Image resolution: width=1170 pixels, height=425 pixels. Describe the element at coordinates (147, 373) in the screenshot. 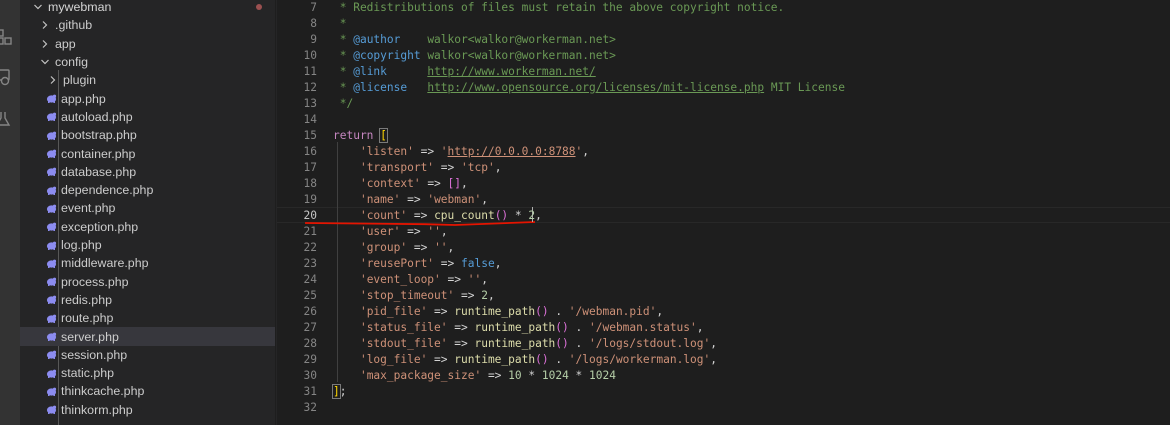

I see `file-item: static.php` at that location.